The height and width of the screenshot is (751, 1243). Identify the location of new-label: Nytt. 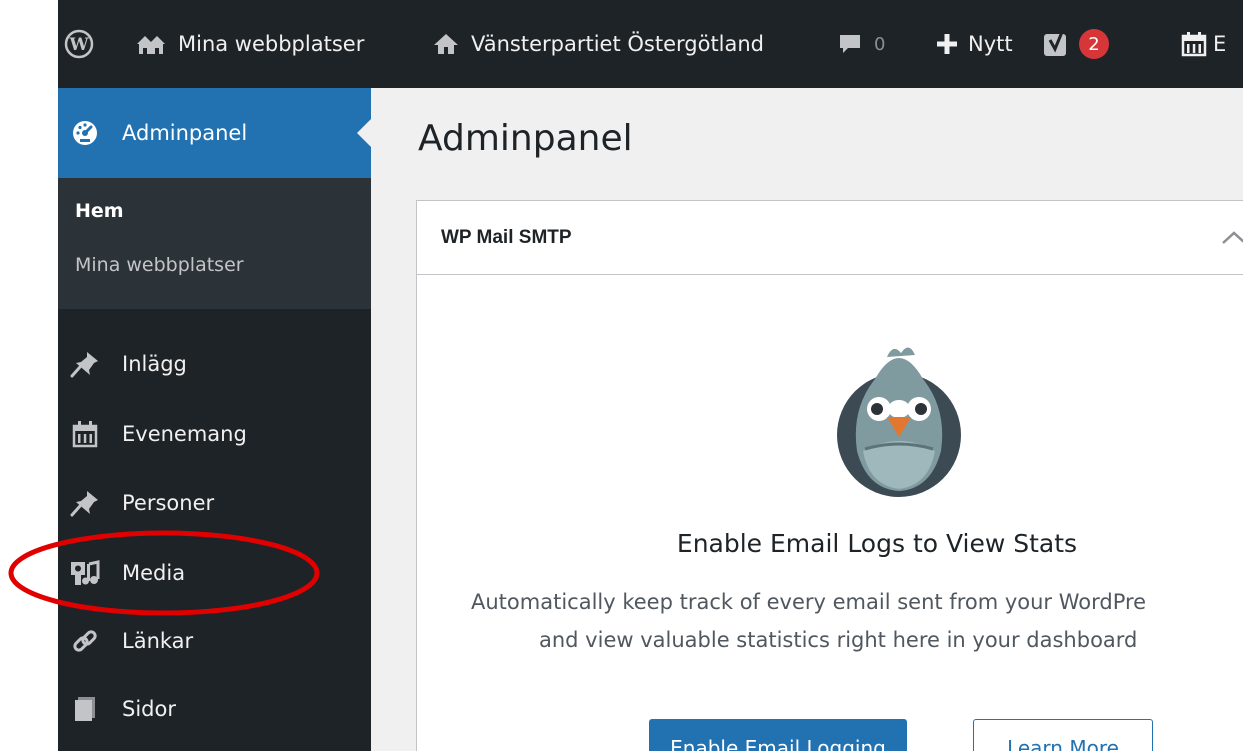
(990, 44).